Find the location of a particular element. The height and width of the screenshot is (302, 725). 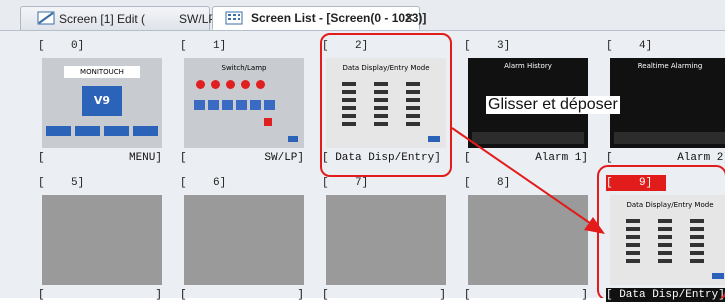

drag-drop-label: Glisser et déposer is located at coordinates (553, 105).